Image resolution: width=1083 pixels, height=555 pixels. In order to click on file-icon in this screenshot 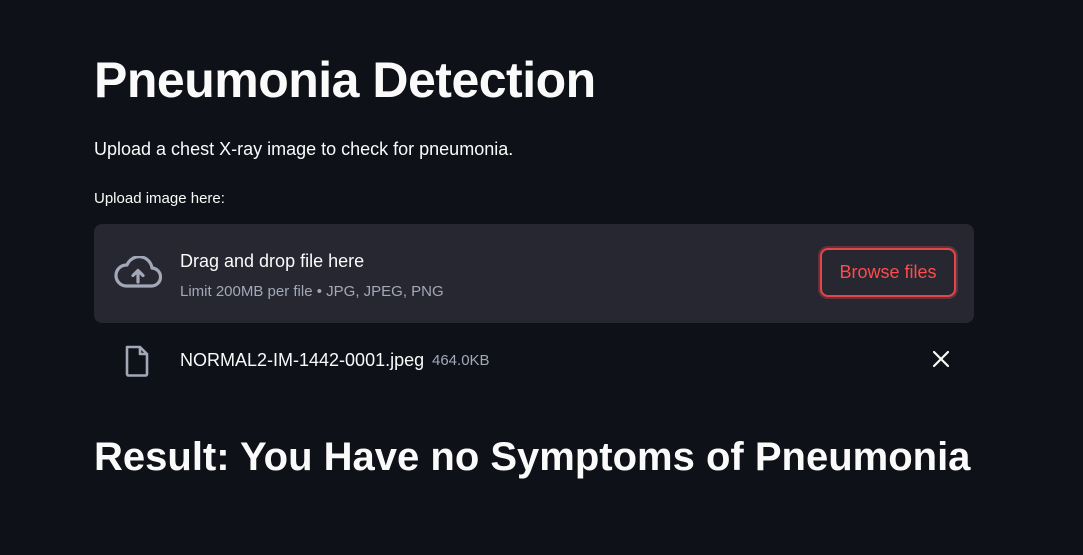, I will do `click(137, 361)`.